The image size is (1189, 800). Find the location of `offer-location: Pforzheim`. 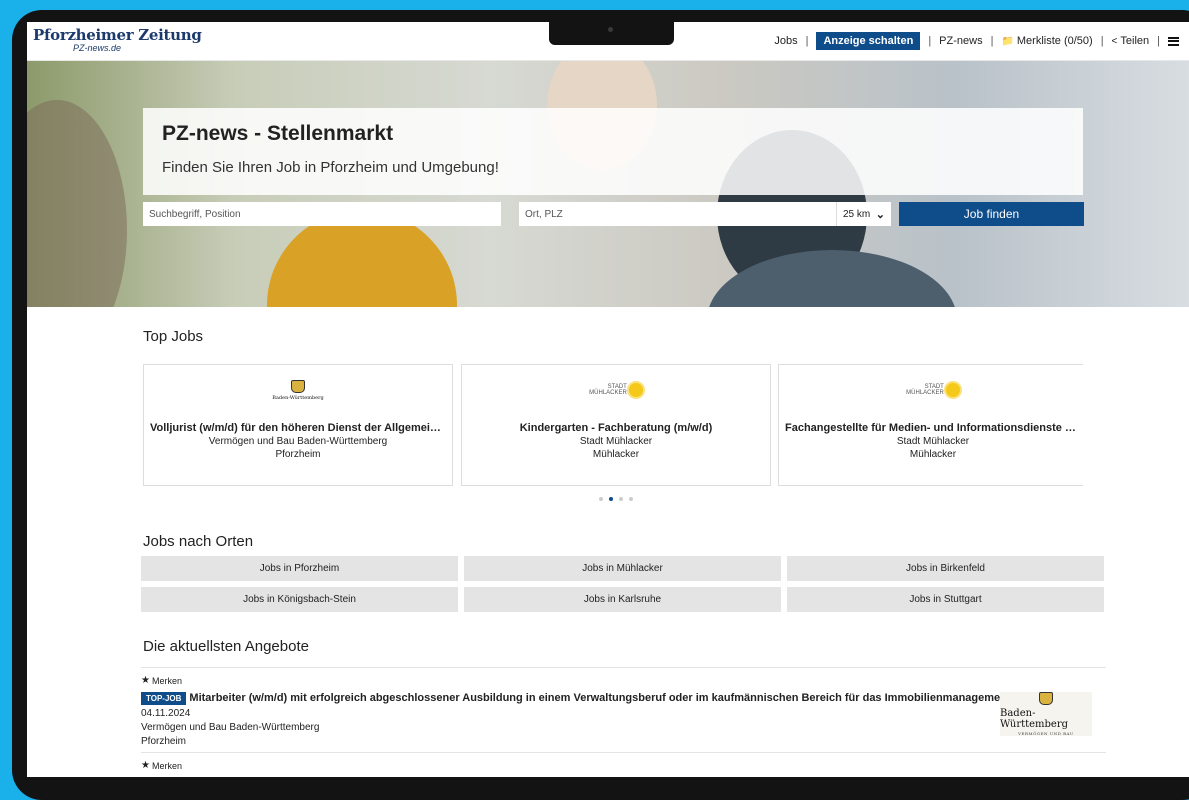

offer-location: Pforzheim is located at coordinates (164, 741).